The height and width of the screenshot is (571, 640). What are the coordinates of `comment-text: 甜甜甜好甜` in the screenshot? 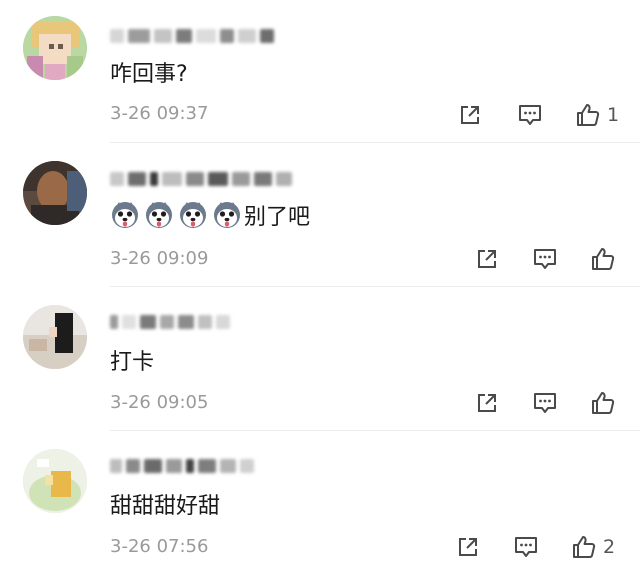 It's located at (165, 504).